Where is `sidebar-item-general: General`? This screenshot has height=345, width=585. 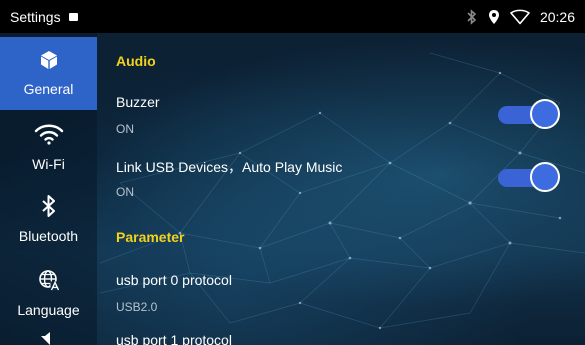
sidebar-item-general: General is located at coordinates (48, 73).